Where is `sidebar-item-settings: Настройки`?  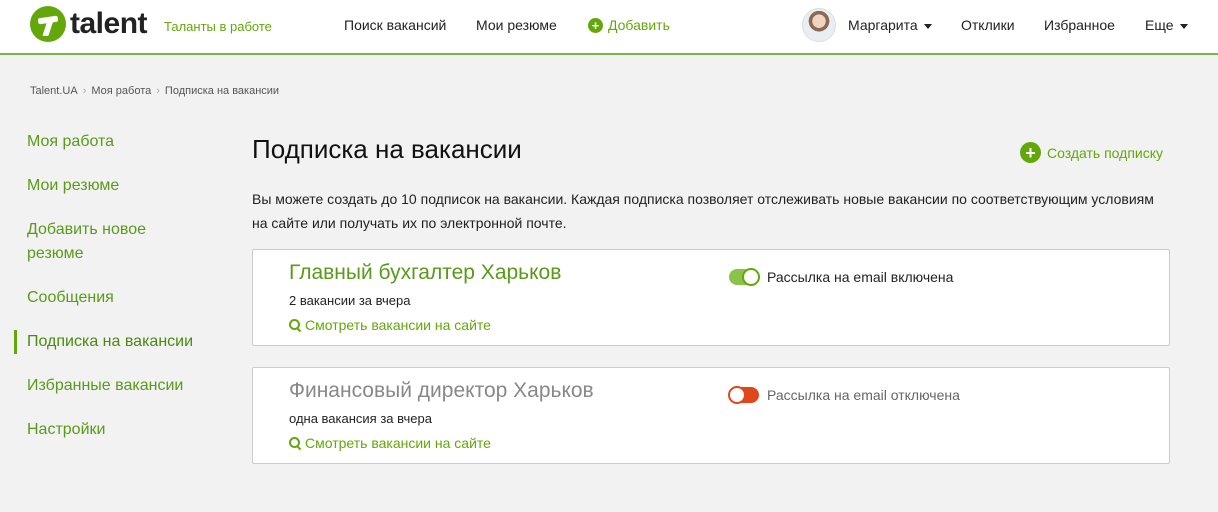 sidebar-item-settings: Настройки is located at coordinates (114, 430).